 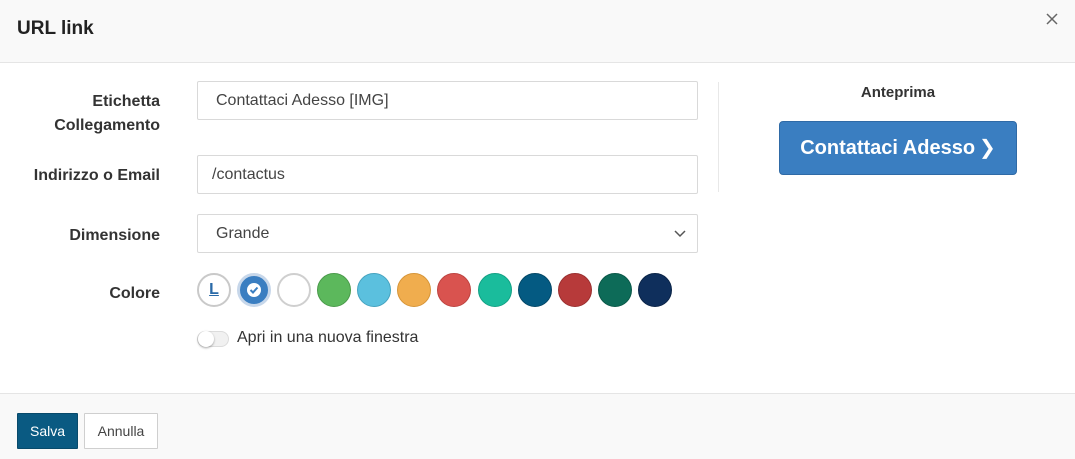 I want to click on new-window-toggle, so click(x=213, y=339).